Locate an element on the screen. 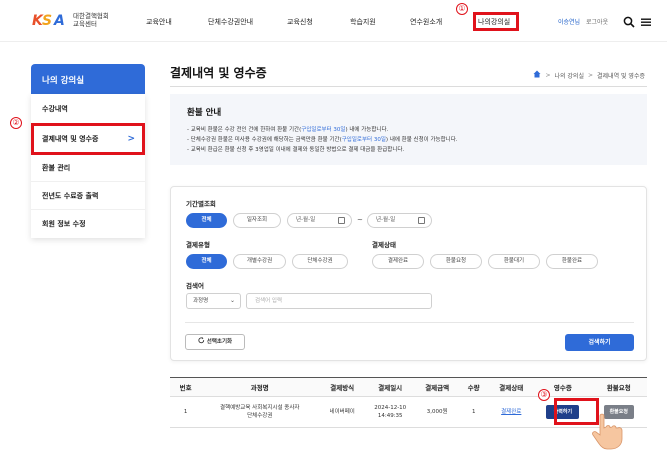  keyword-type-value: 과정명 is located at coordinates (201, 301).